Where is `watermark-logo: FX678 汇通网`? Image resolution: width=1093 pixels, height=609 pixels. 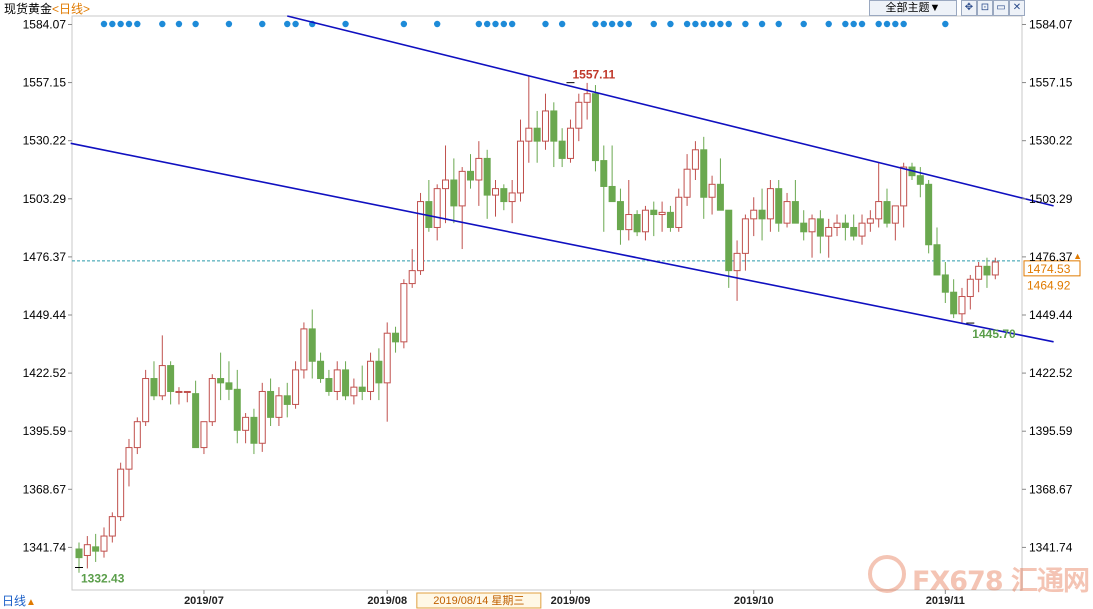
watermark-logo: FX678 汇通网 is located at coordinates (979, 576).